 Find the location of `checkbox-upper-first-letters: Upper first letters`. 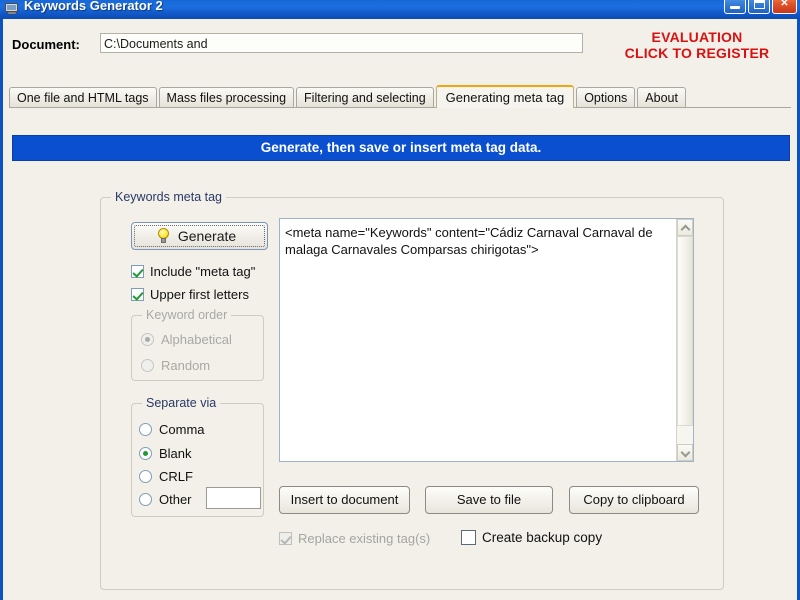

checkbox-upper-first-letters: Upper first letters is located at coordinates (190, 294).